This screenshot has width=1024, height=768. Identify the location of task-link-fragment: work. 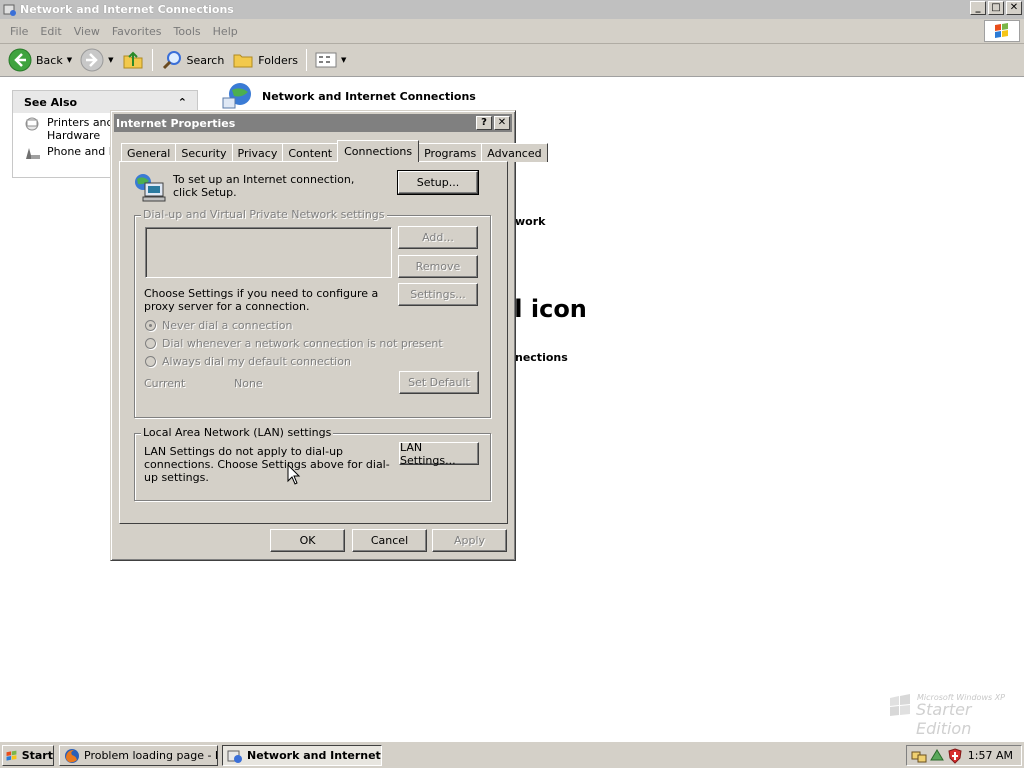
(530, 221).